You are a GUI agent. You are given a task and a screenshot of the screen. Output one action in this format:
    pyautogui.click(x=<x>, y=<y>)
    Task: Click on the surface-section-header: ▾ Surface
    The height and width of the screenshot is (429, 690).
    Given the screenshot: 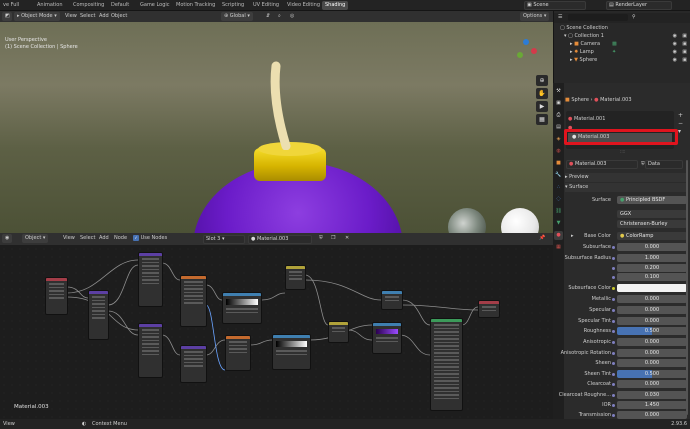 What is the action you would take?
    pyautogui.click(x=626, y=187)
    